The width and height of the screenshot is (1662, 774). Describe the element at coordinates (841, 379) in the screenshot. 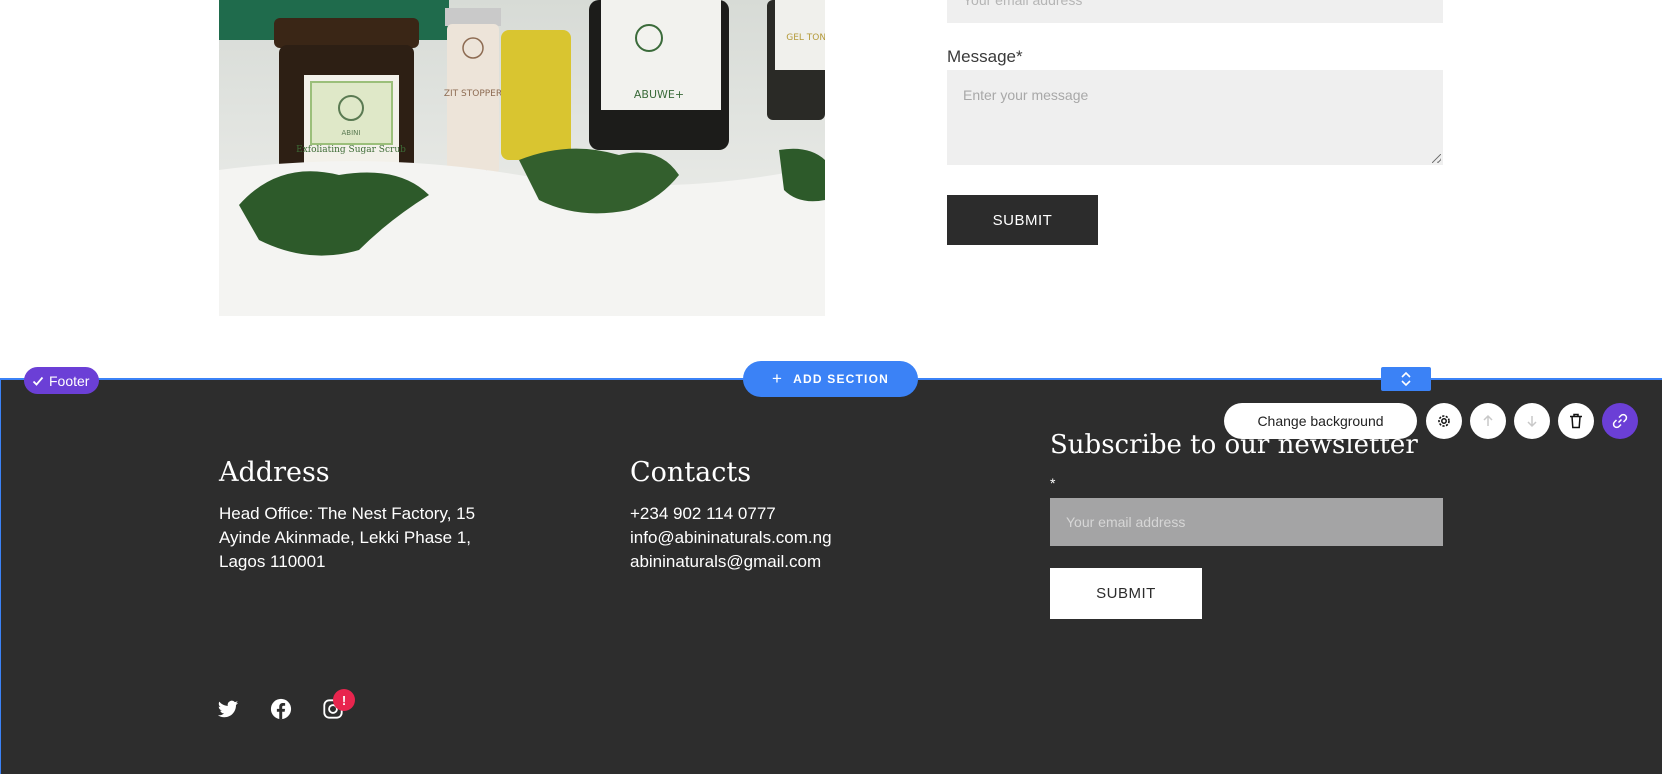

I see `add-section-label: ADD SECTION` at that location.